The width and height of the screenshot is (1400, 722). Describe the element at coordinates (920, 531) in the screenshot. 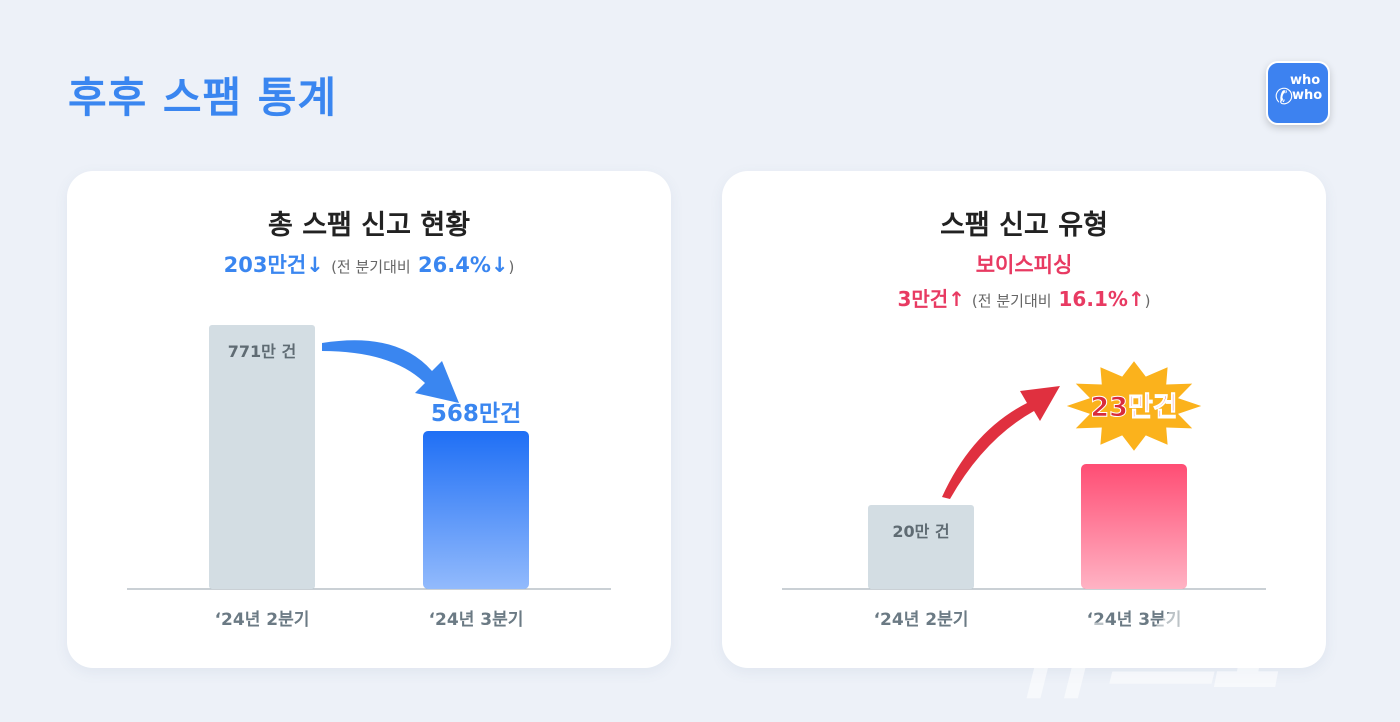

I see `data-label: 20만 건` at that location.